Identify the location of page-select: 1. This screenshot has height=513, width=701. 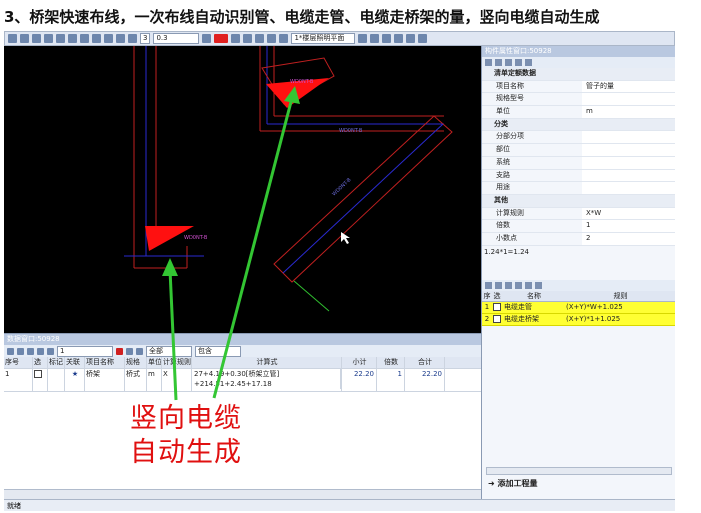
(85, 351).